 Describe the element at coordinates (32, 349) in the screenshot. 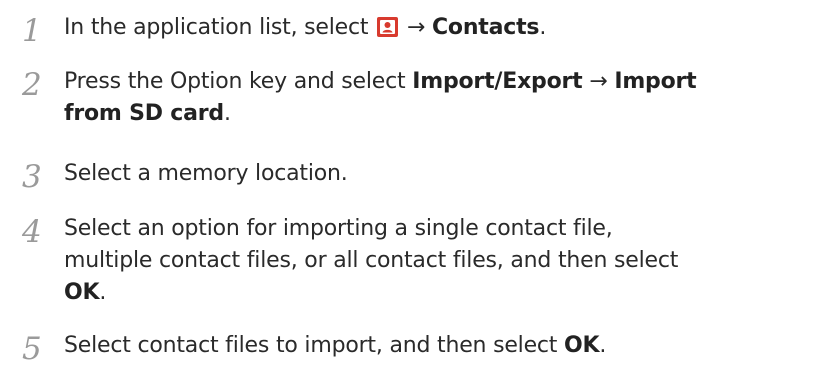

I see `step-number: 5` at that location.